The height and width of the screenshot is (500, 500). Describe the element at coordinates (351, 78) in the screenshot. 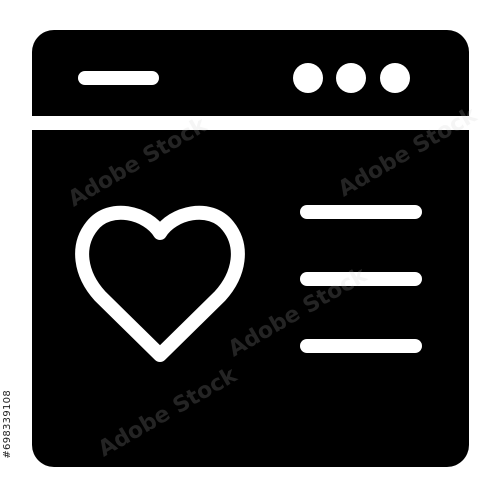

I see `window-dot-2-icon` at that location.